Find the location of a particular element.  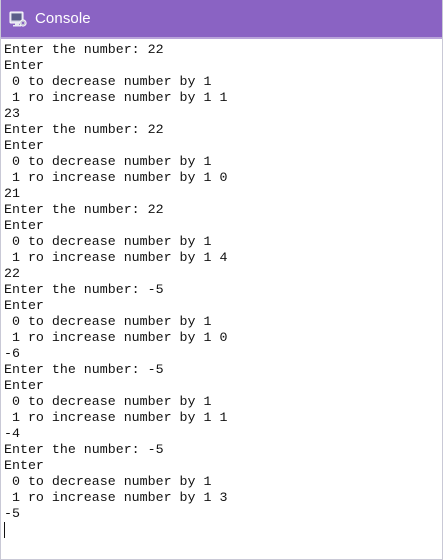

console-line: 23 is located at coordinates (12, 113).